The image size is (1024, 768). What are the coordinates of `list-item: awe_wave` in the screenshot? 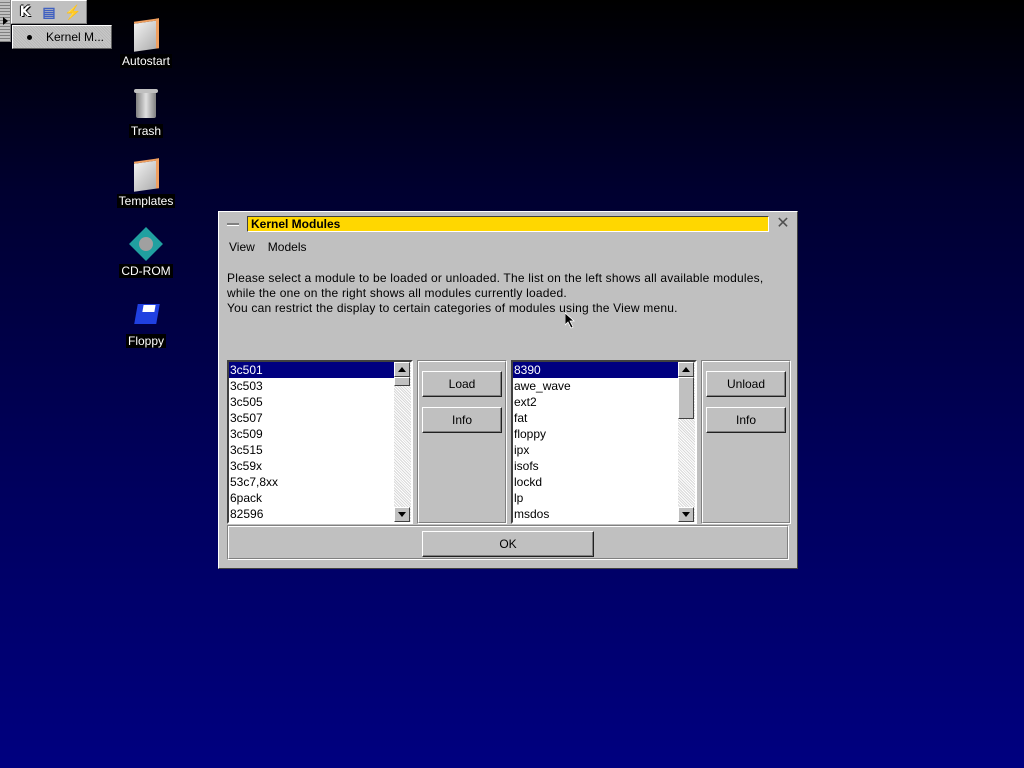 It's located at (595, 386).